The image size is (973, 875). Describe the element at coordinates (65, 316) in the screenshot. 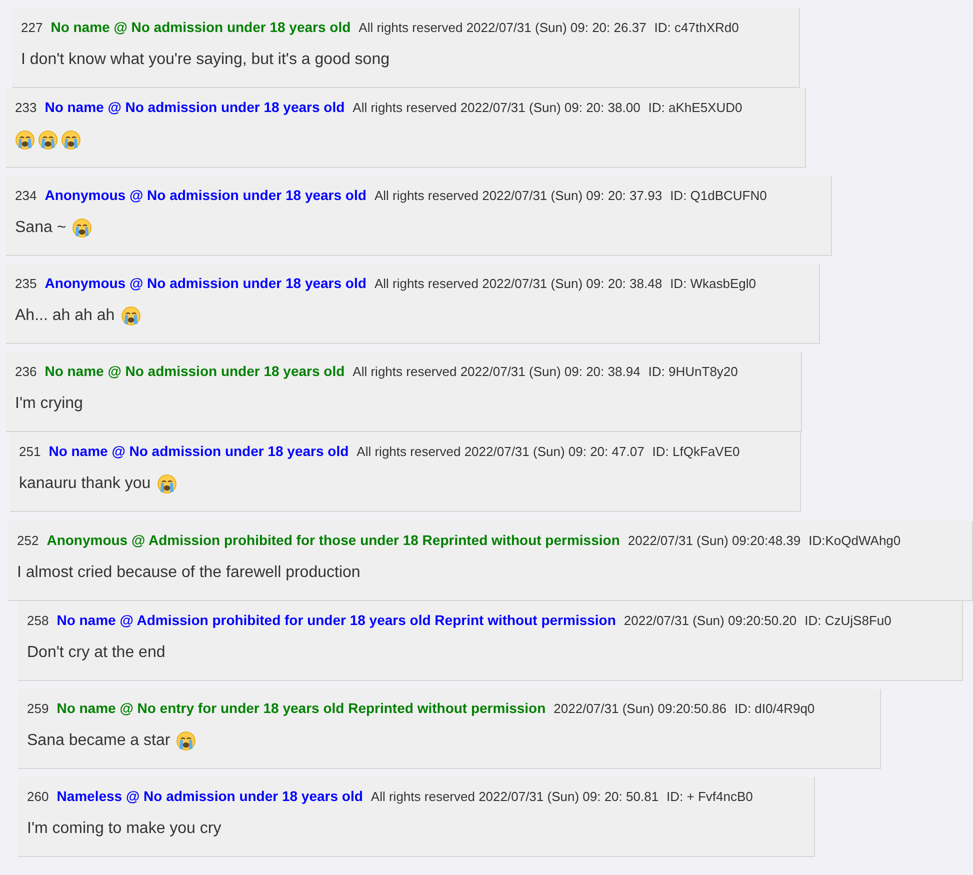

I see `post-body: Ah... ah ah ah` at that location.